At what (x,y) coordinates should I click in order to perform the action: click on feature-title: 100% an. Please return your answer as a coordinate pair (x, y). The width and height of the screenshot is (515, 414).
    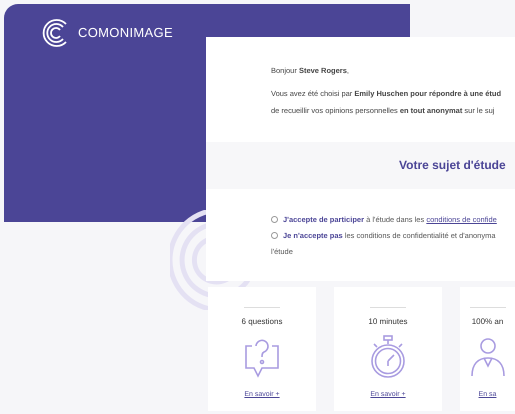
    Looking at the image, I should click on (488, 322).